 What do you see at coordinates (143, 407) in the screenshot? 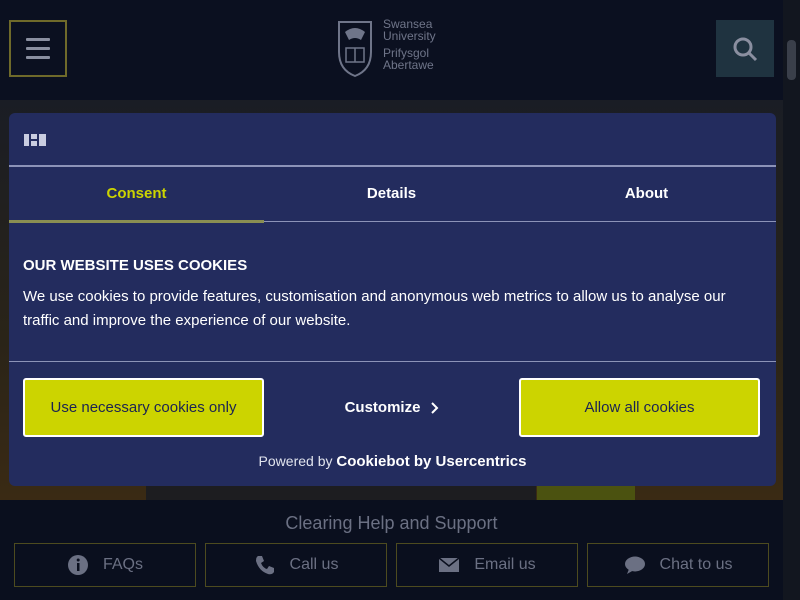
I see `necessary-cookies-button: Use necessary cookies only` at bounding box center [143, 407].